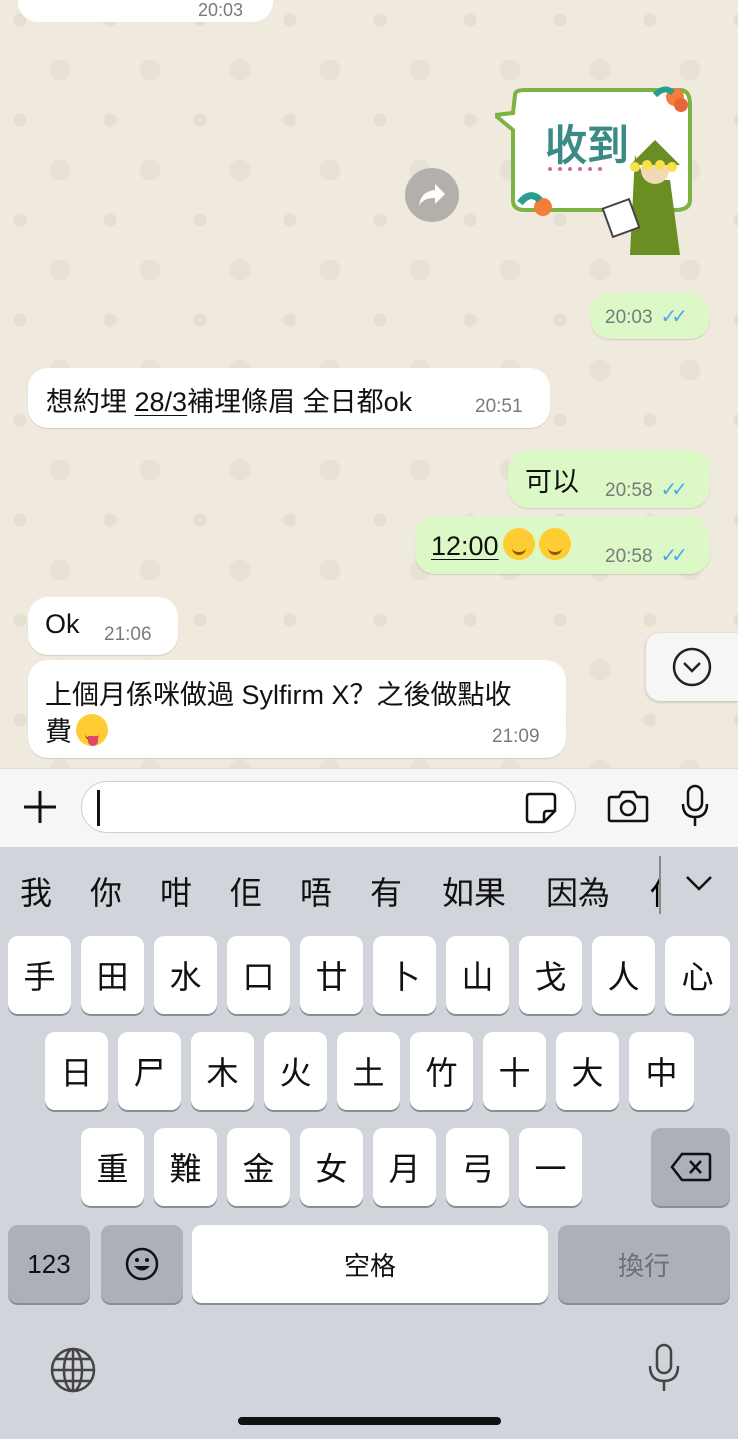 This screenshot has width=738, height=1439. Describe the element at coordinates (76, 1071) in the screenshot. I see `key: 日` at that location.